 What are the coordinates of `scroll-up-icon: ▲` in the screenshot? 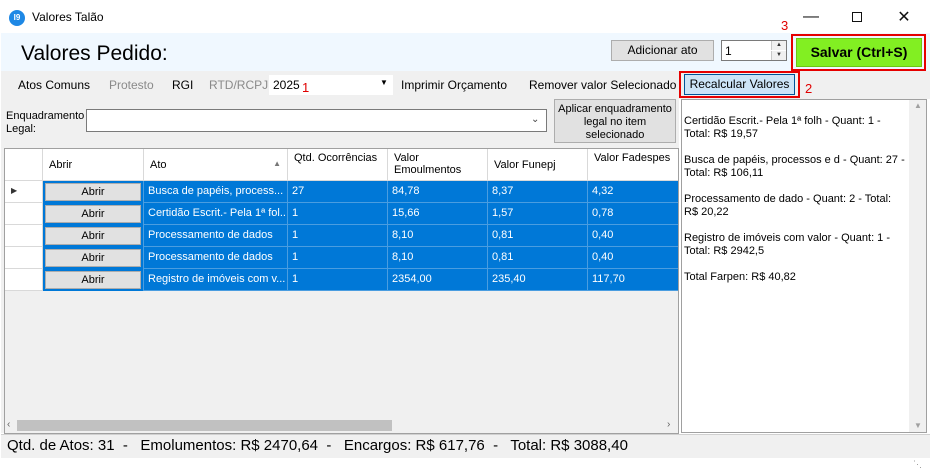 It's located at (918, 105).